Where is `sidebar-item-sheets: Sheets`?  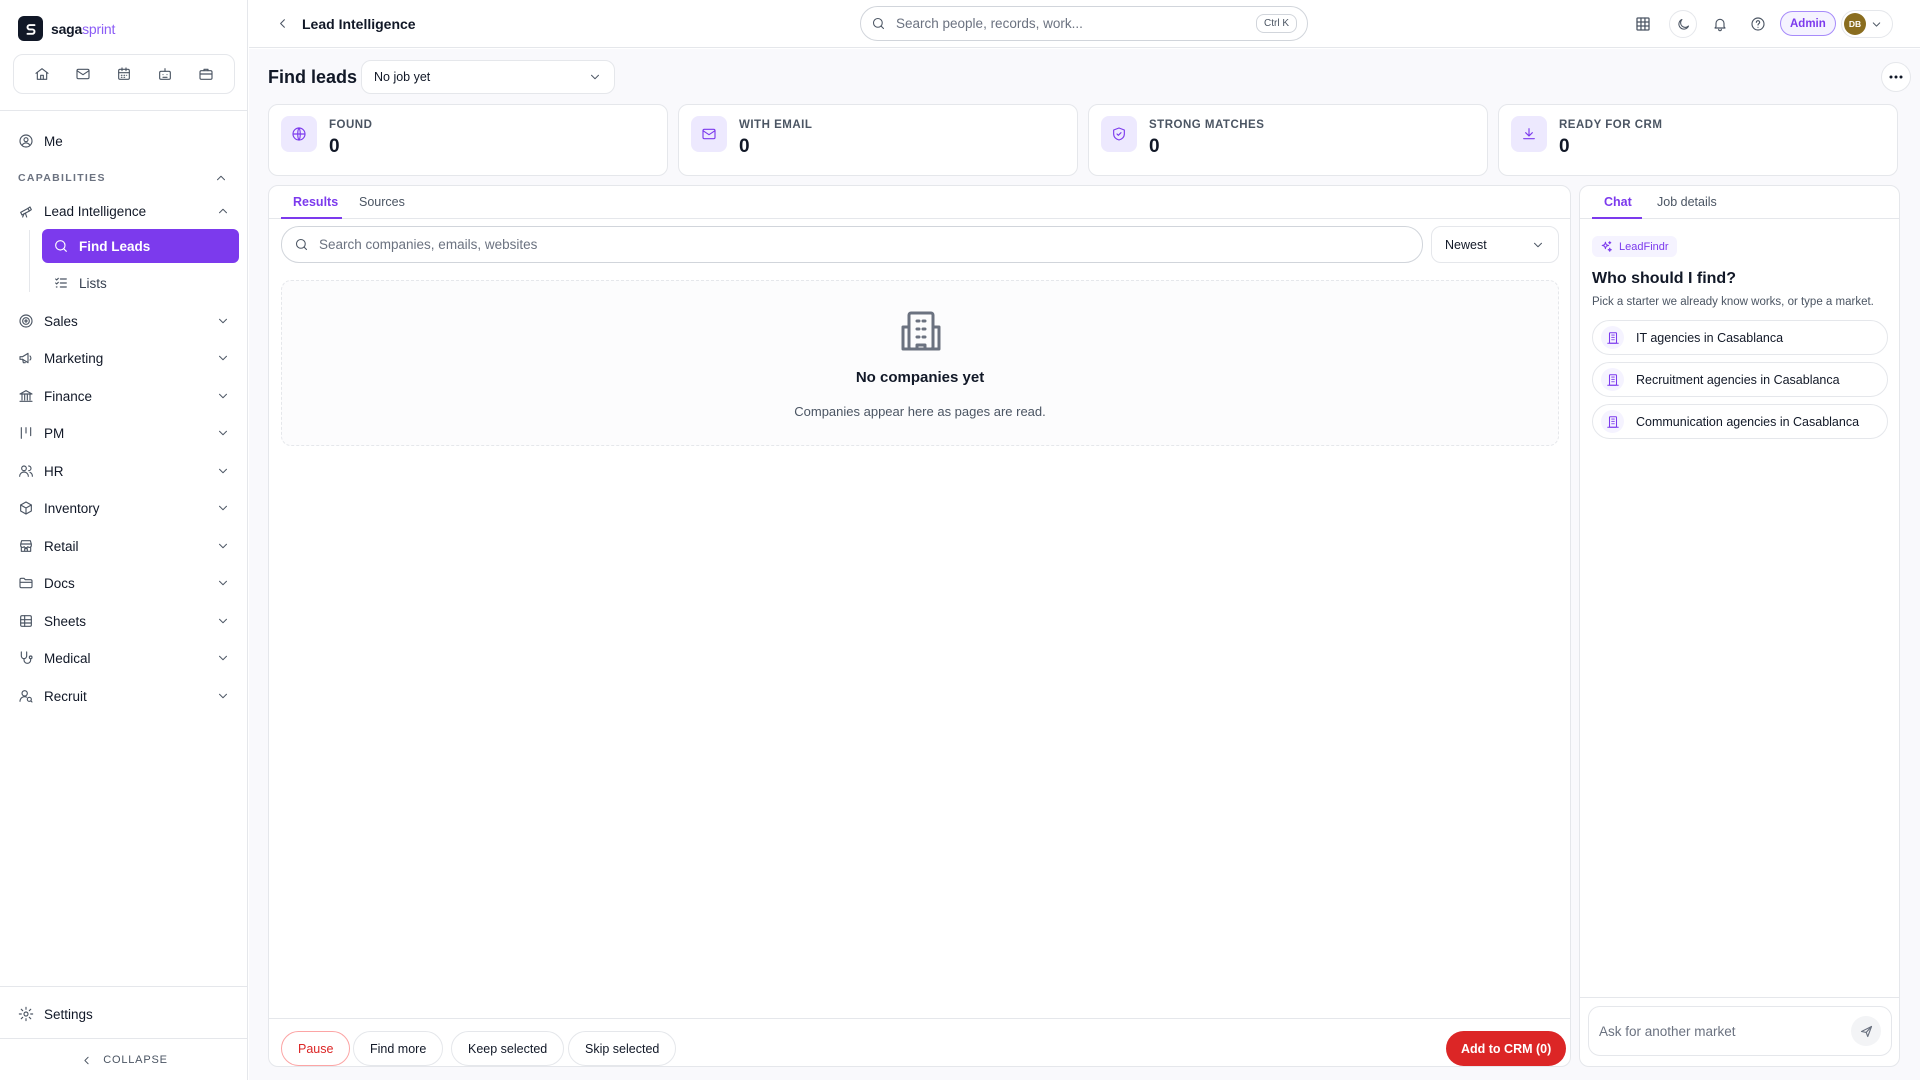 sidebar-item-sheets: Sheets is located at coordinates (124, 621).